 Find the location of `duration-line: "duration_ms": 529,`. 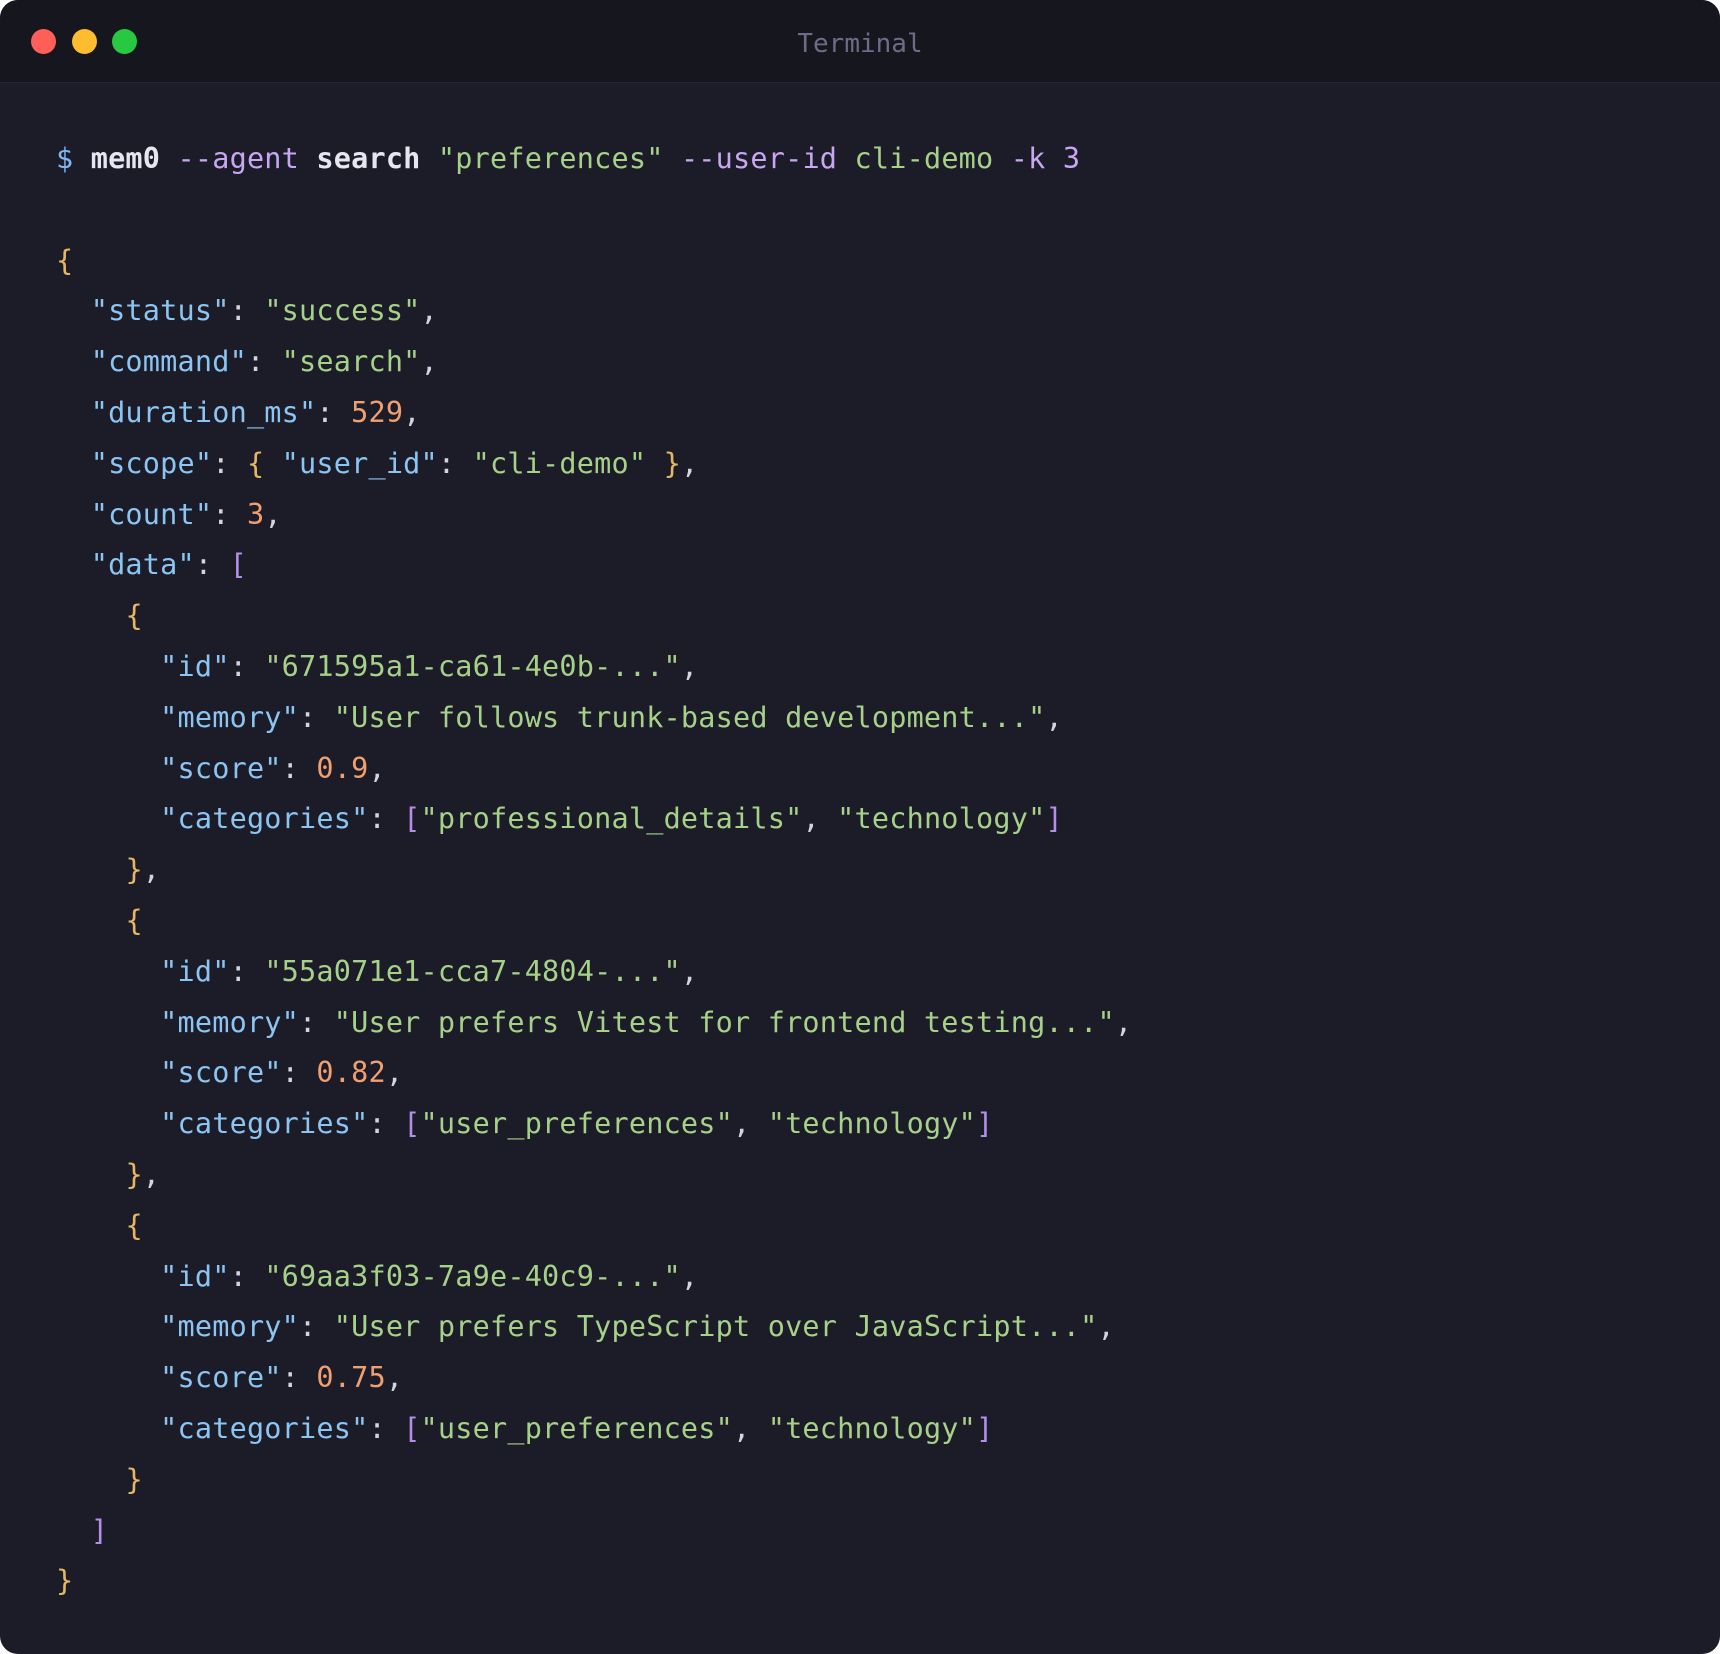

duration-line: "duration_ms": 529, is located at coordinates (255, 412).